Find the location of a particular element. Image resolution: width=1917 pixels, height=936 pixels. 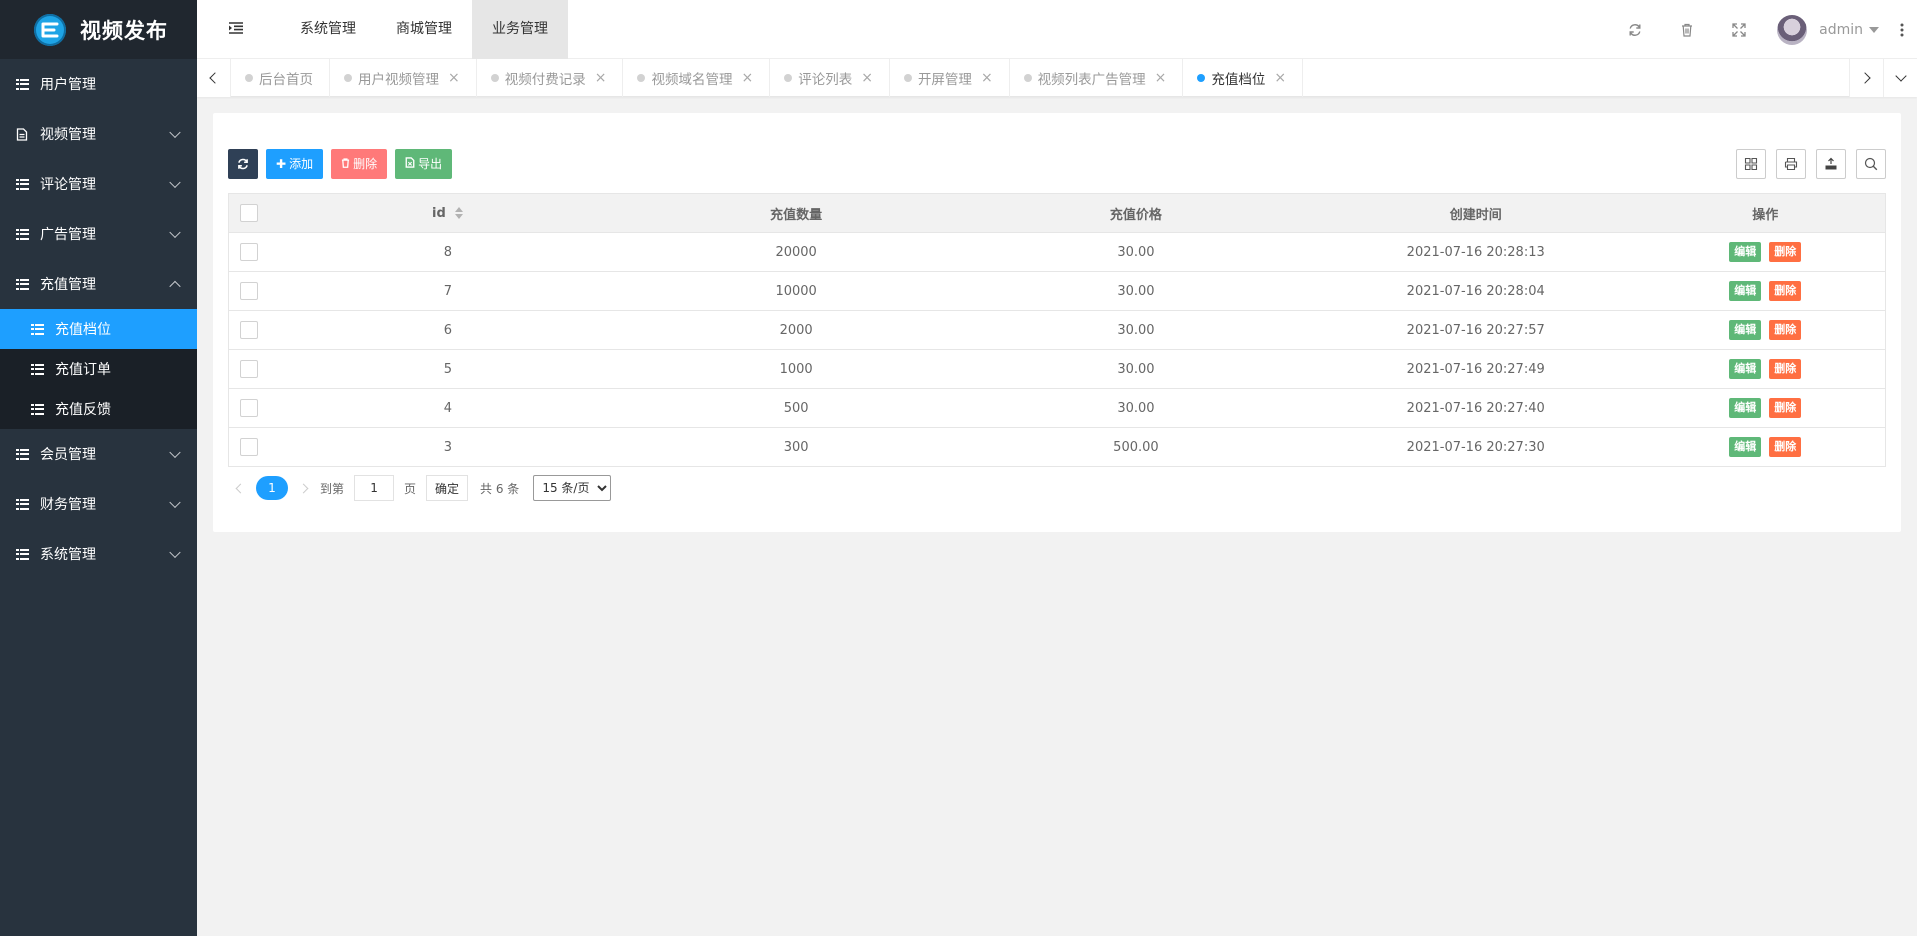

sidebar-item-comment-management: 评论管理 is located at coordinates (98, 184).